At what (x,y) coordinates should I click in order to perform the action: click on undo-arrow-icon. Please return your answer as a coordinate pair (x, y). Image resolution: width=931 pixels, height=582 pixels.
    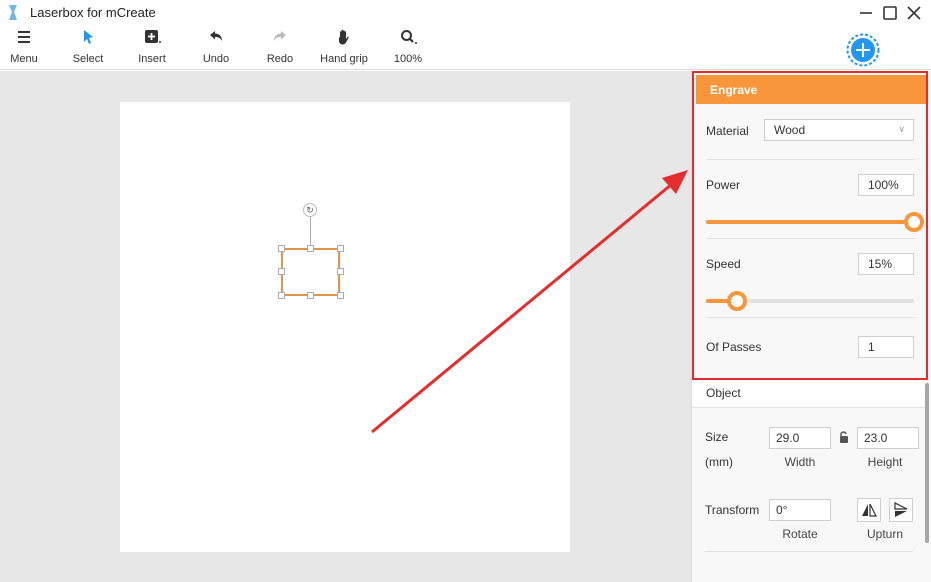
    Looking at the image, I should click on (216, 36).